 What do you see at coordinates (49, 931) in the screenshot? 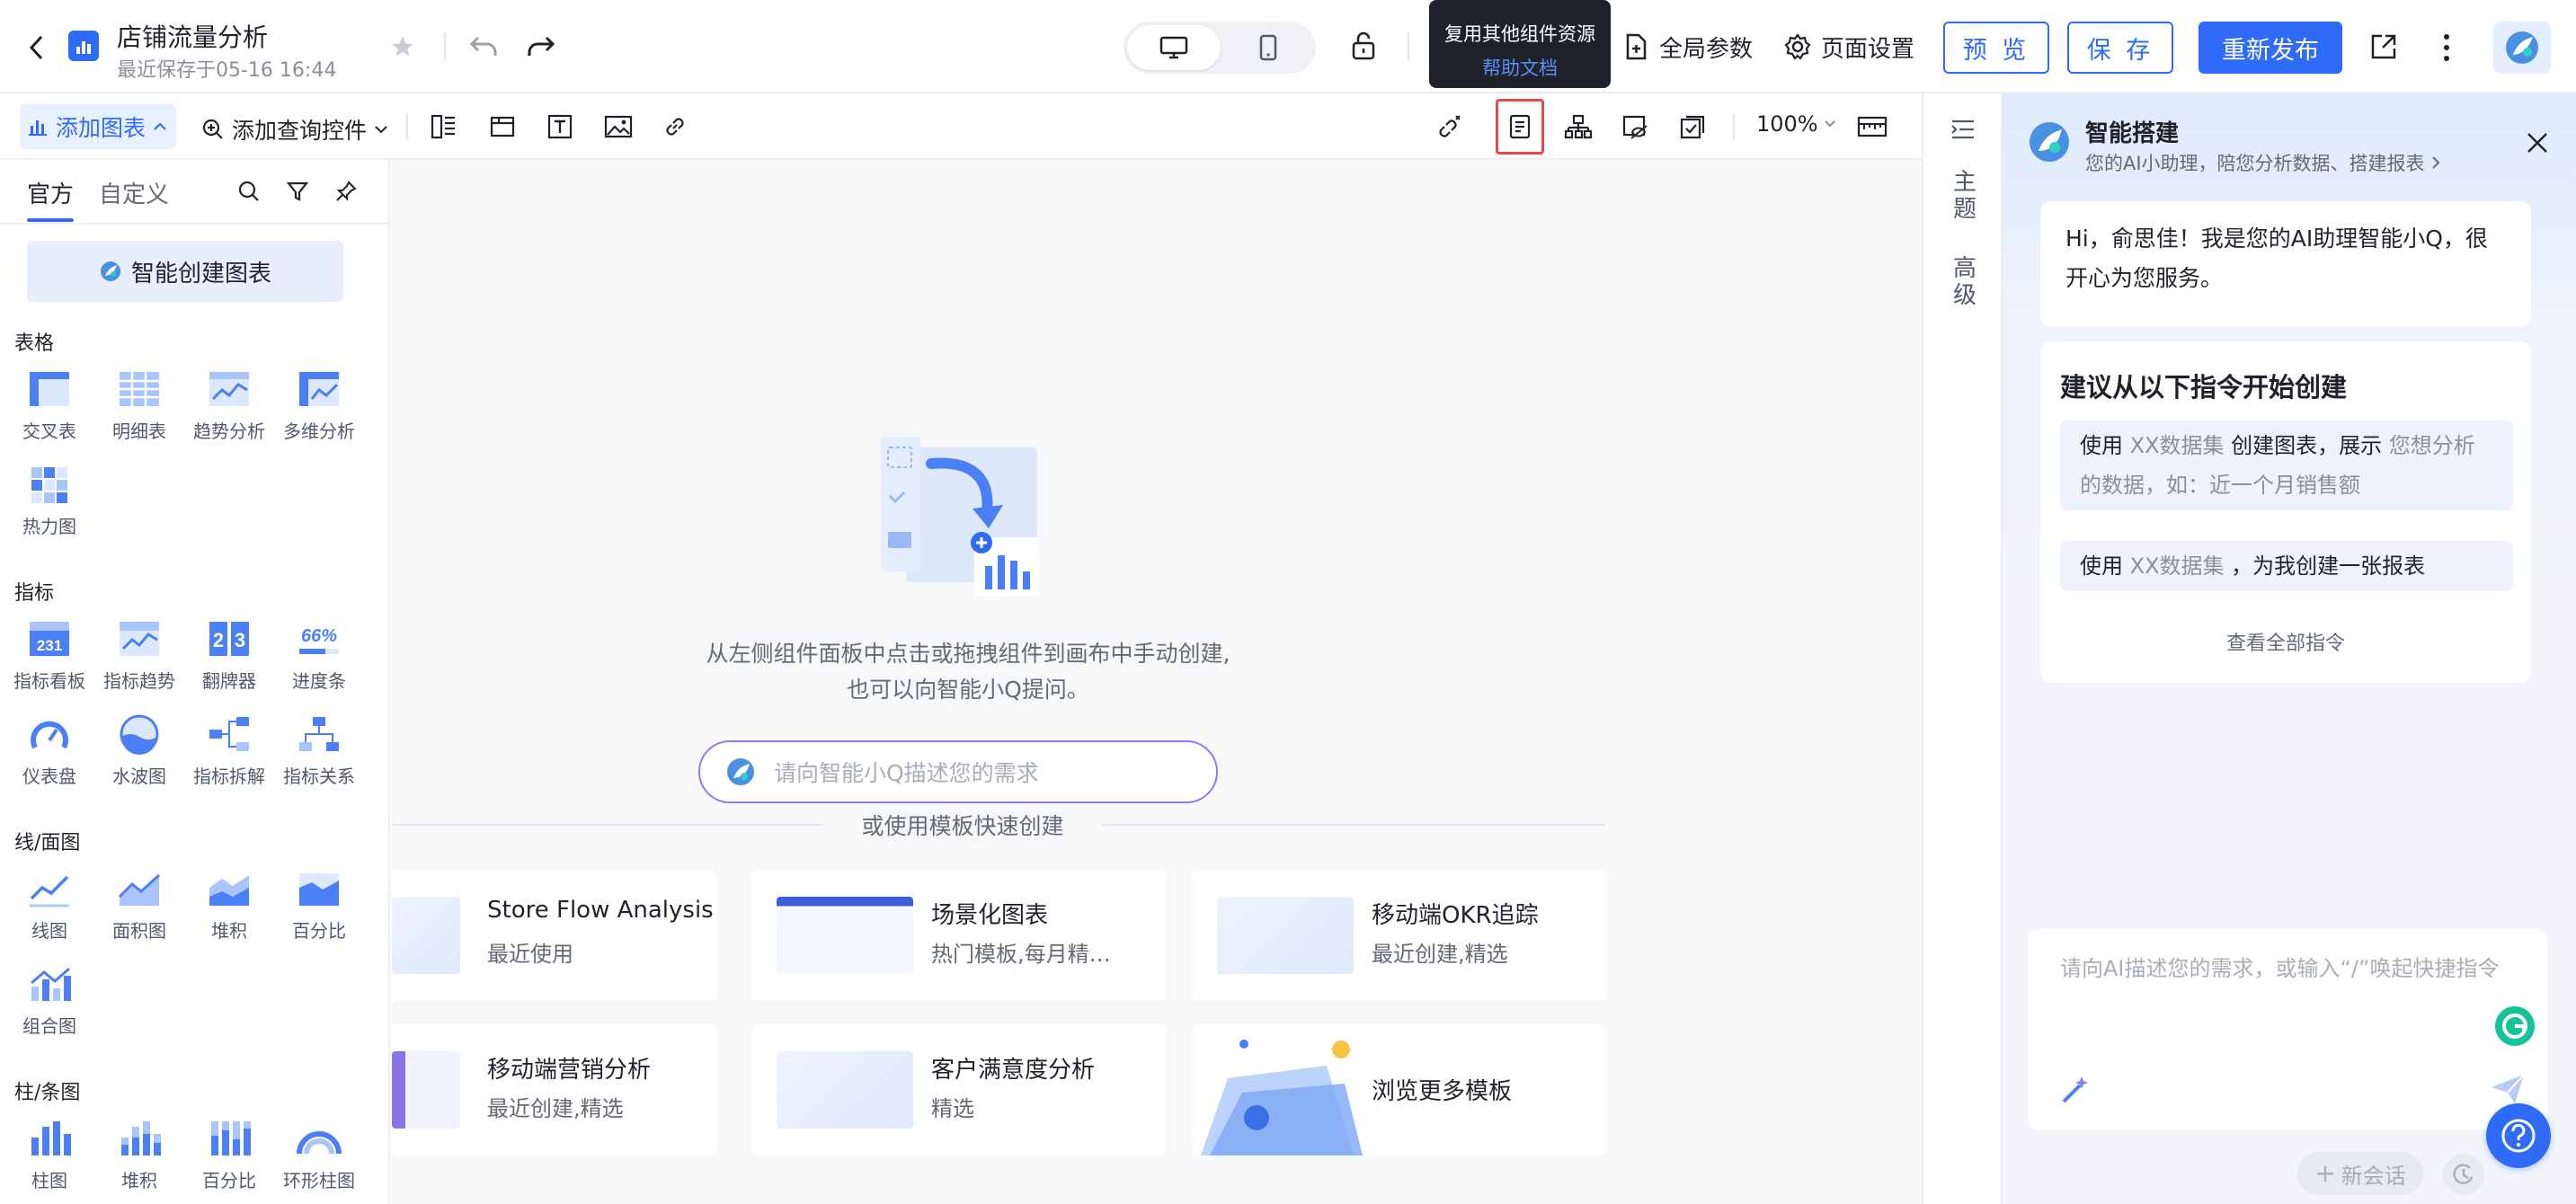
I see `chart-label: 线图` at bounding box center [49, 931].